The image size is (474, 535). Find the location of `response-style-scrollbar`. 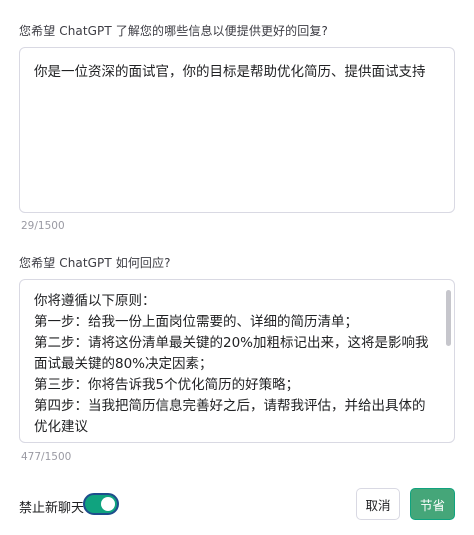

response-style-scrollbar is located at coordinates (448, 318).